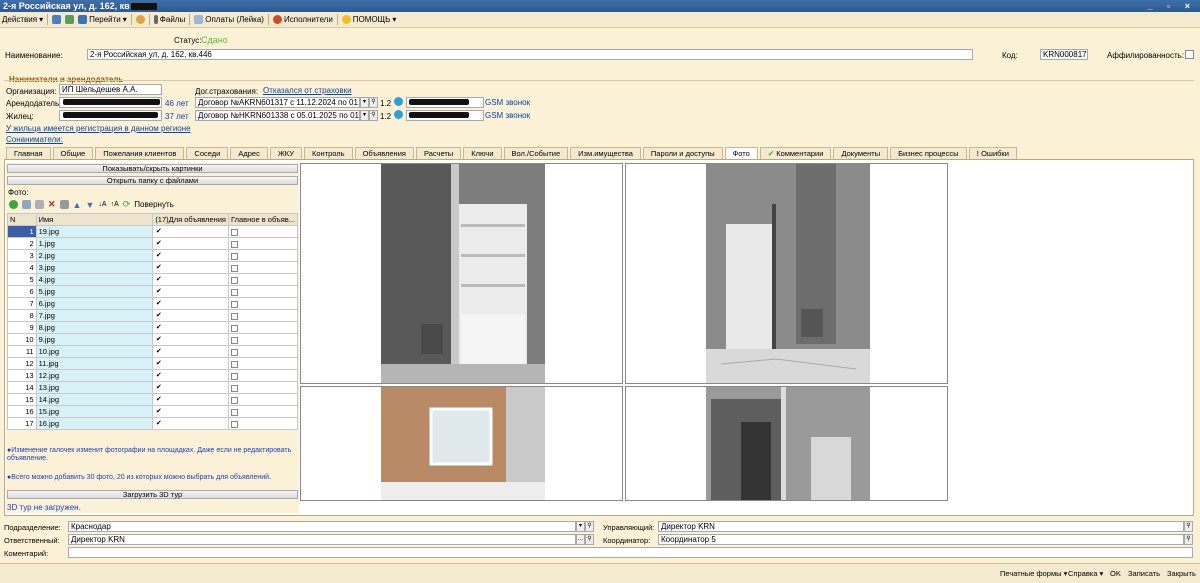 The image size is (1200, 583). Describe the element at coordinates (992, 153) in the screenshot. I see `tab-17: ! Ошибки` at that location.